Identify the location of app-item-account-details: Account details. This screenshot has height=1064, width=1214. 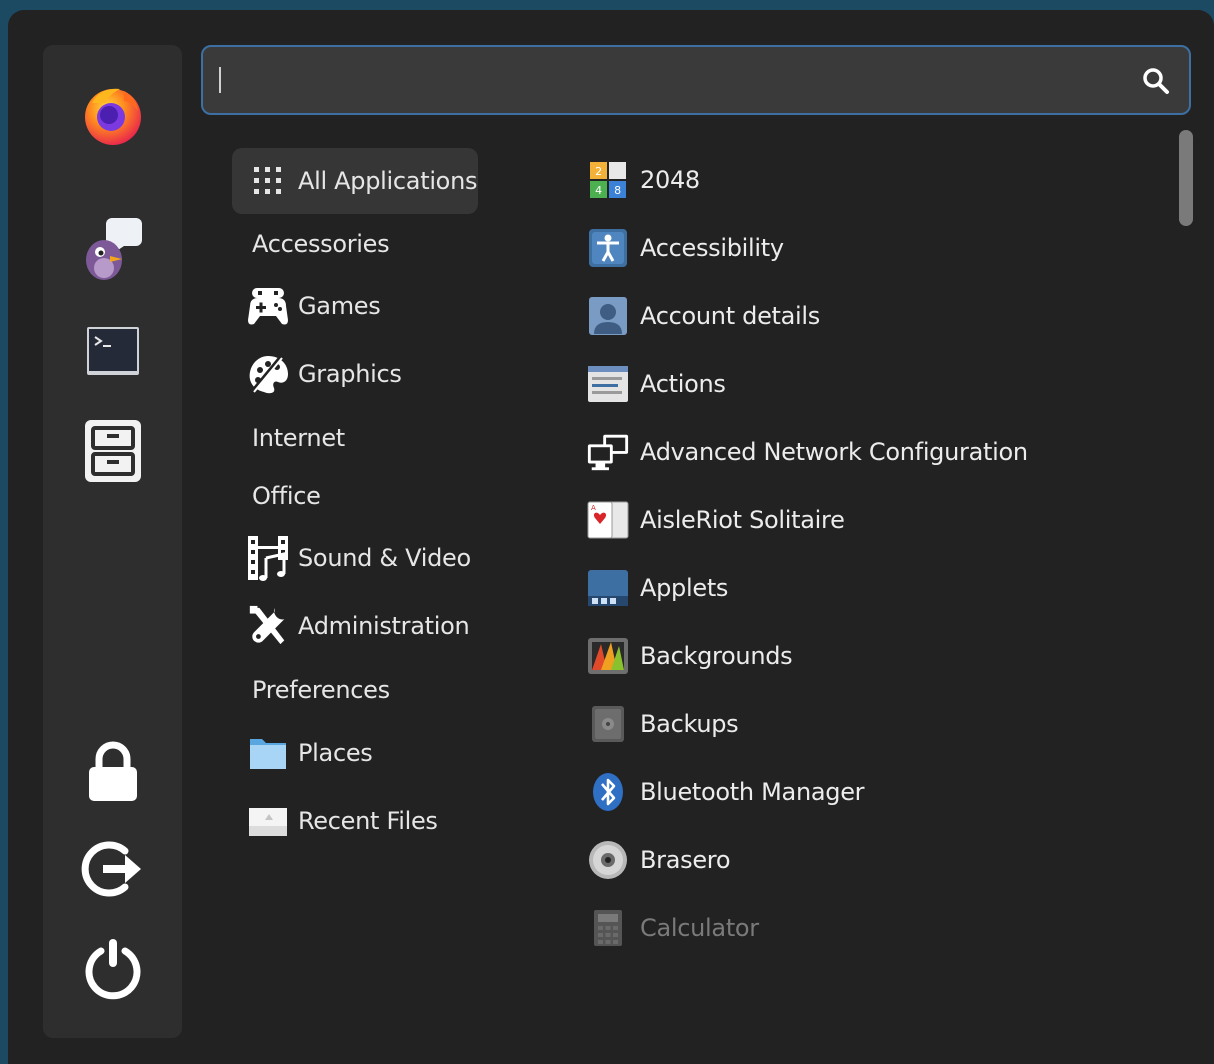
(866, 316).